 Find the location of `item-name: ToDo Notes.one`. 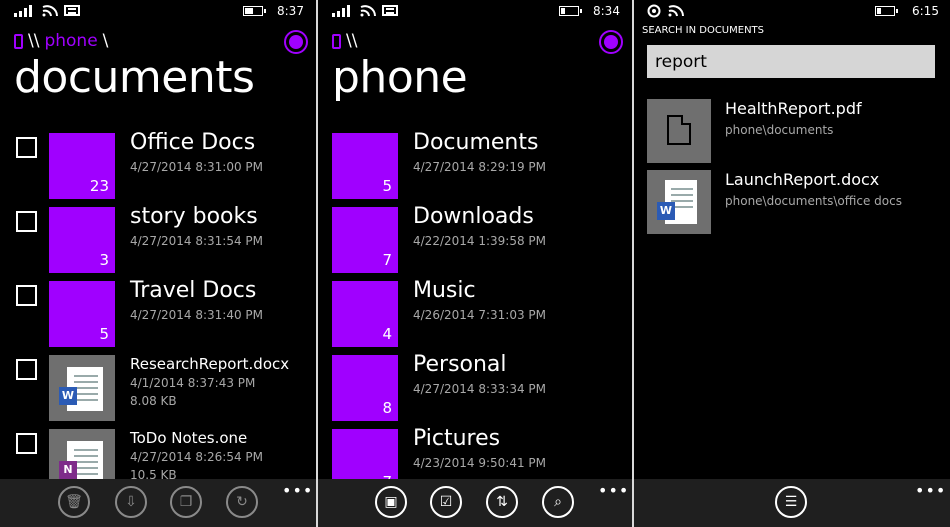

item-name: ToDo Notes.one is located at coordinates (189, 438).